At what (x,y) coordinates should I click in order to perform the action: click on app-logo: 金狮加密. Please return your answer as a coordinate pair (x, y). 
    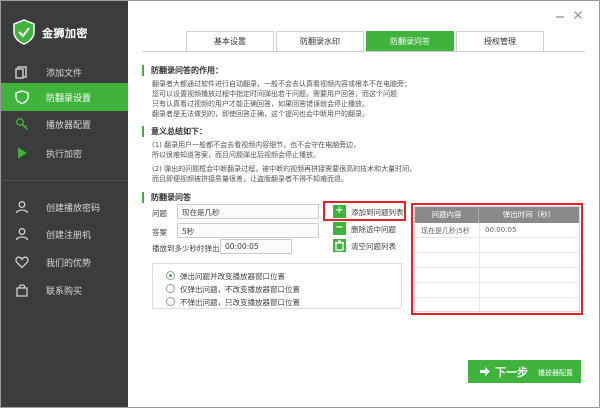
    Looking at the image, I should click on (68, 32).